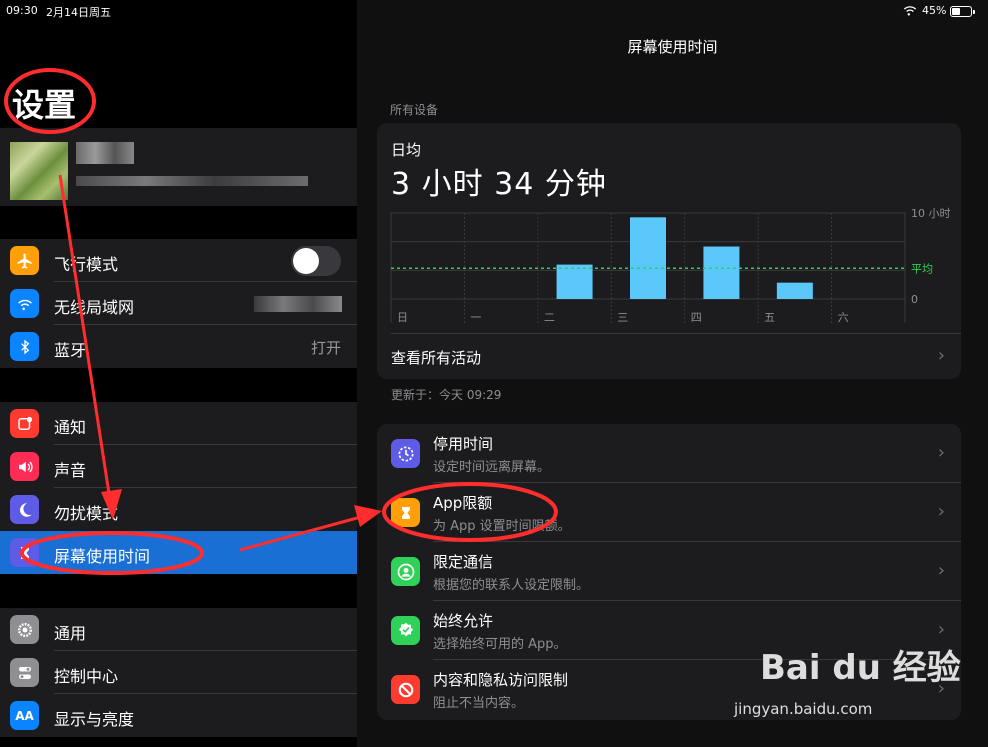 This screenshot has height=747, width=988. Describe the element at coordinates (922, 268) in the screenshot. I see `chart-average-label: 平均` at that location.